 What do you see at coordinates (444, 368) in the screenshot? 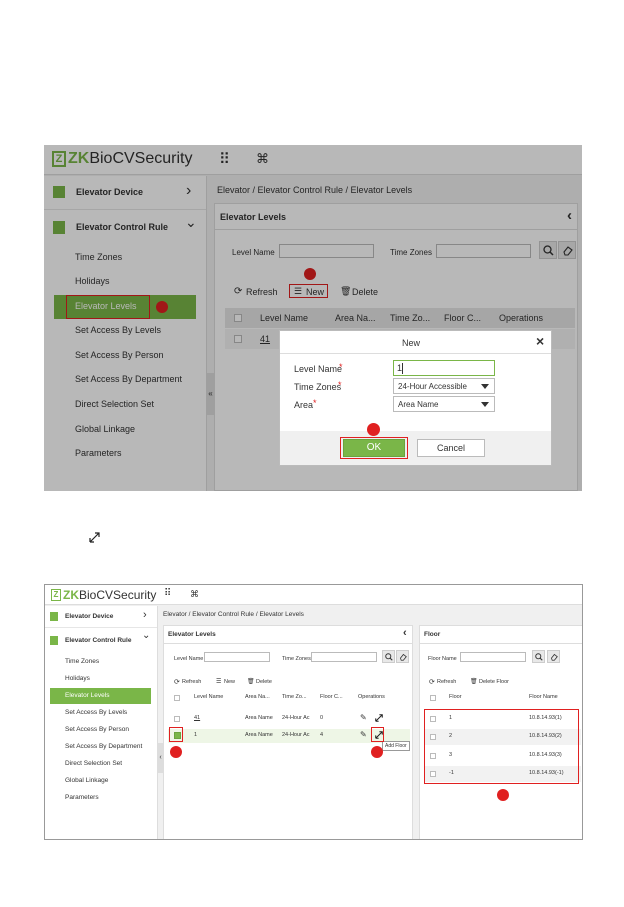
I see `level-name-input: 1` at bounding box center [444, 368].